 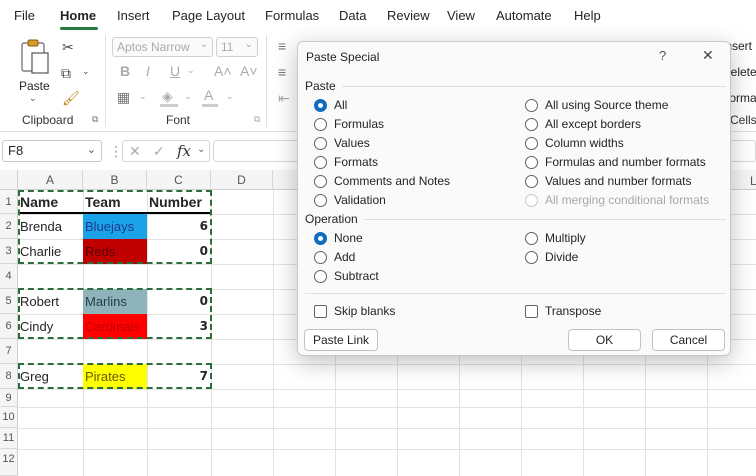 I want to click on name-box: F8 ⌄, so click(x=52, y=151).